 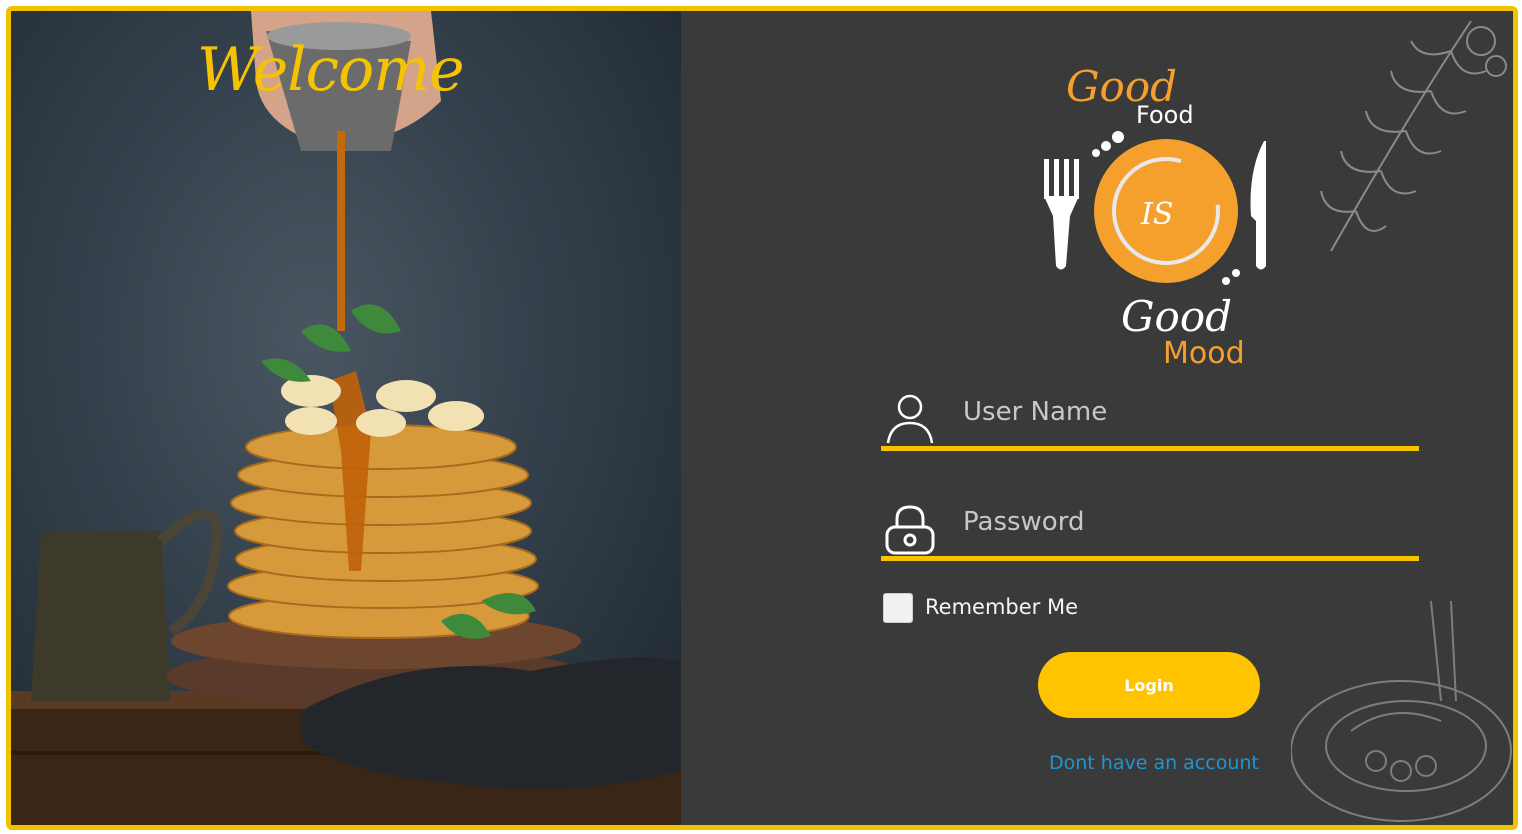 I want to click on remember-me-checkbox, so click(x=898, y=608).